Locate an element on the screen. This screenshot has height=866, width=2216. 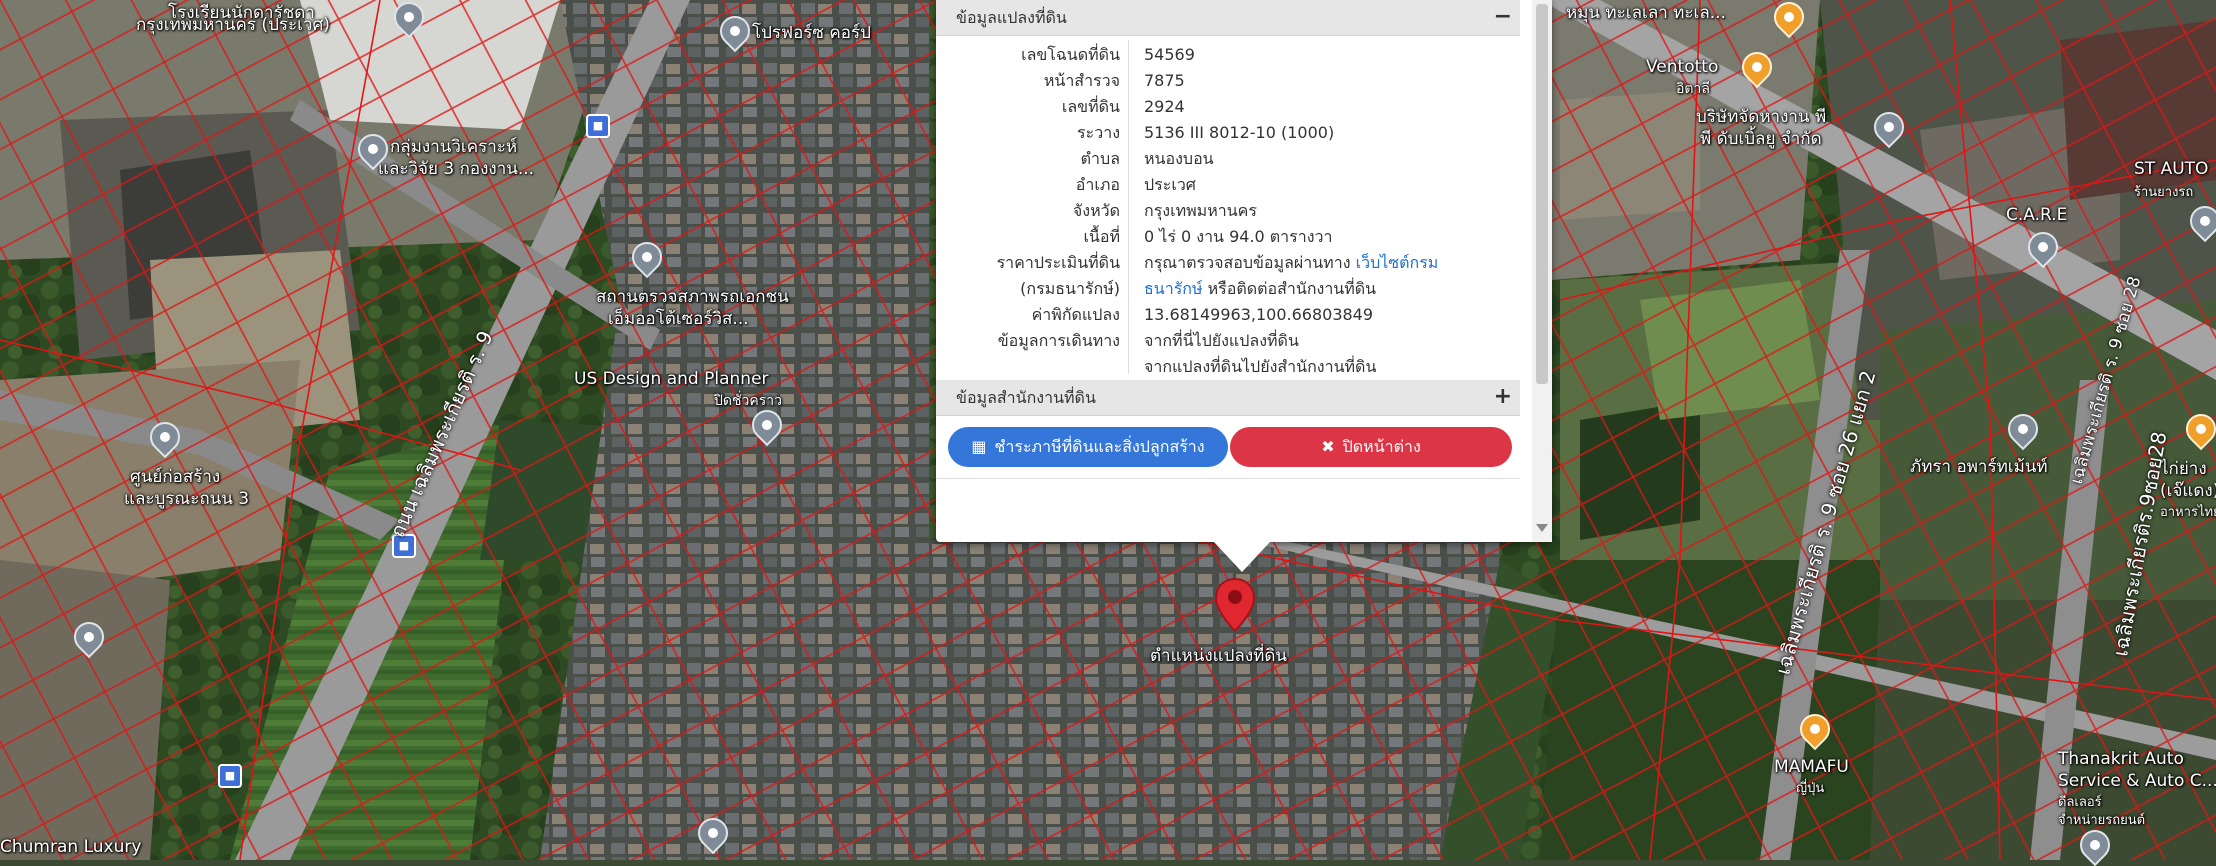
row-key: ค่าพิกัดแปลง is located at coordinates (1075, 314).